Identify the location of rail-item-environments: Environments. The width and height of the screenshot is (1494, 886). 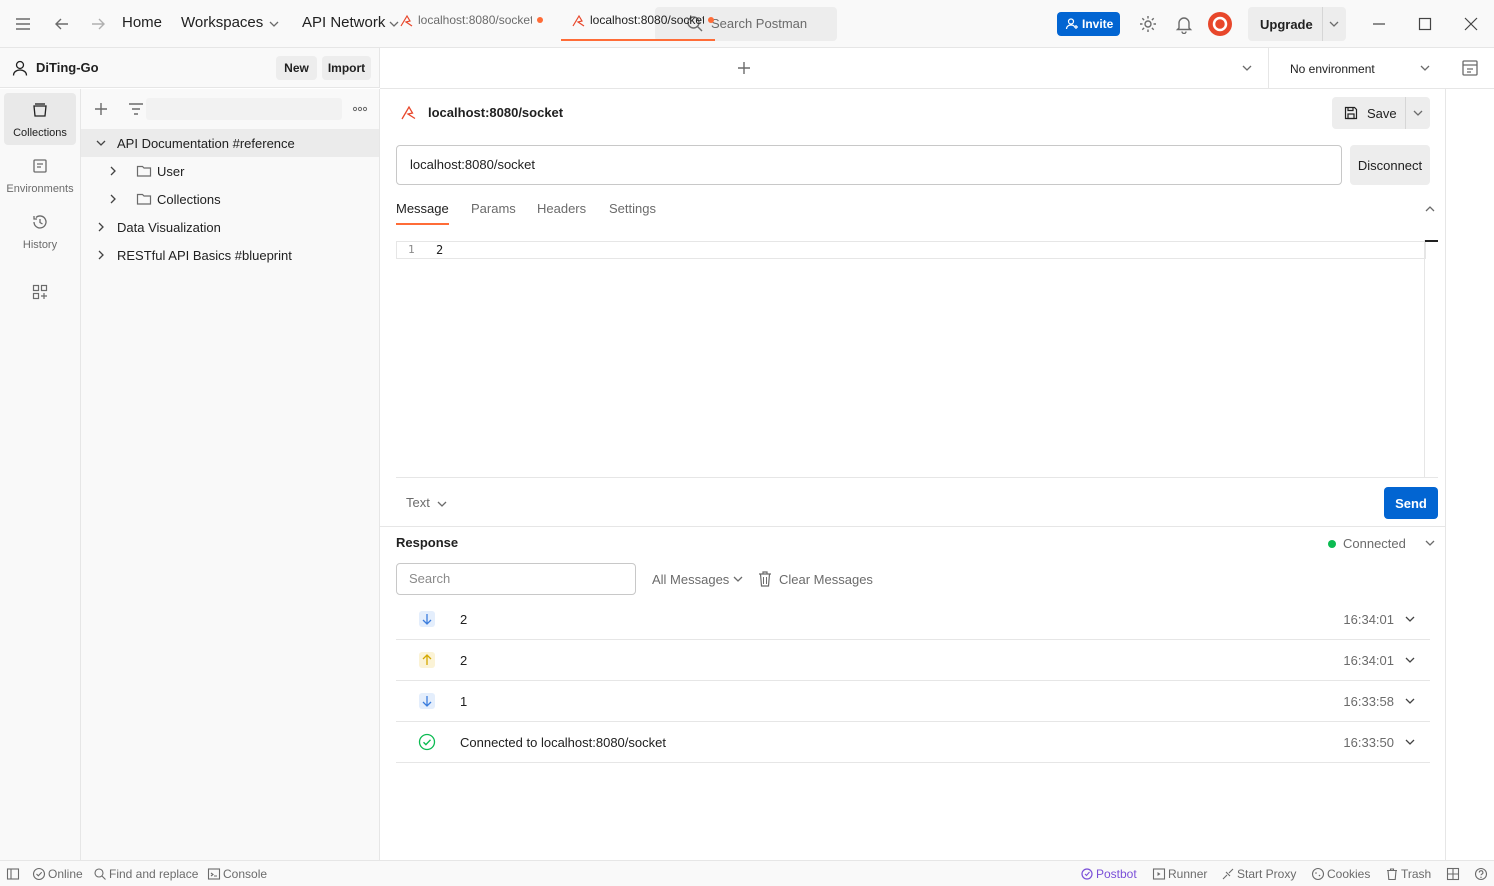
(40, 175).